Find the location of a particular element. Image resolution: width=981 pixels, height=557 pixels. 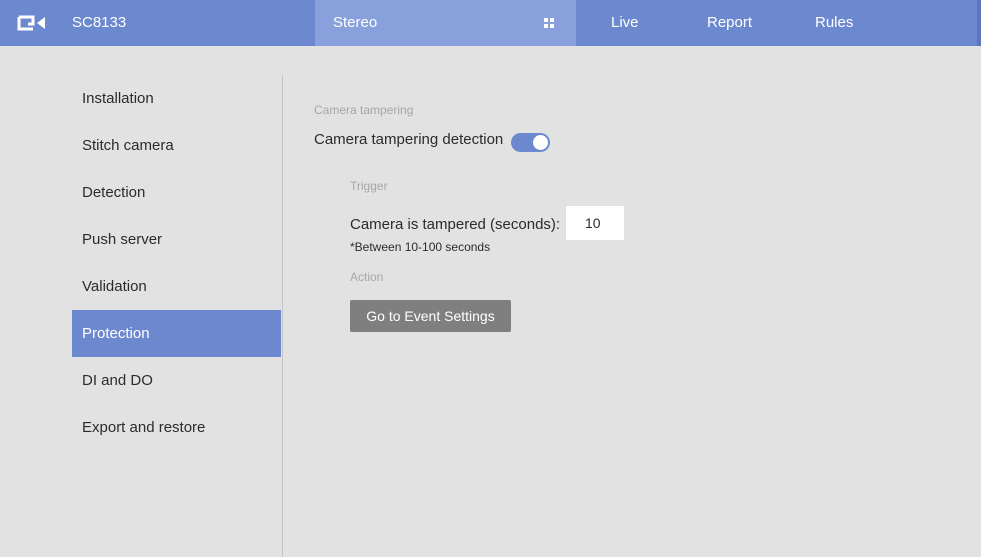

sidebar-item-validation: Validation is located at coordinates (176, 286).